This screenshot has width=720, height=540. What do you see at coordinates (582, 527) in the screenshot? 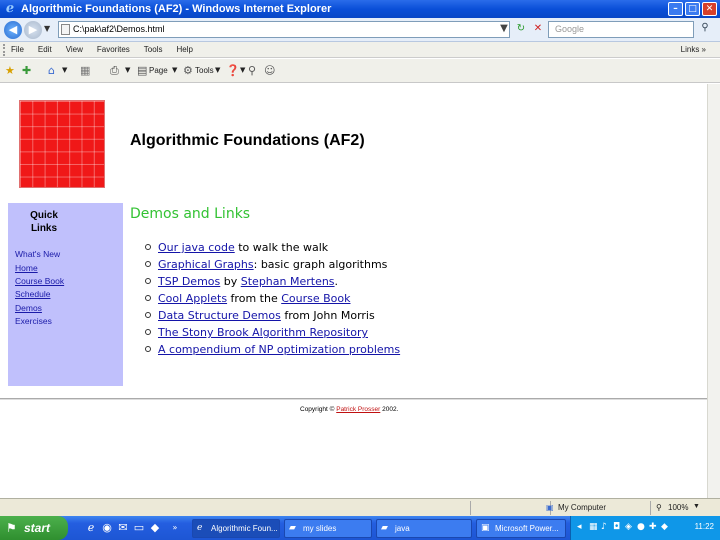
I see `tray-arrow-icon: ◂` at bounding box center [582, 527].